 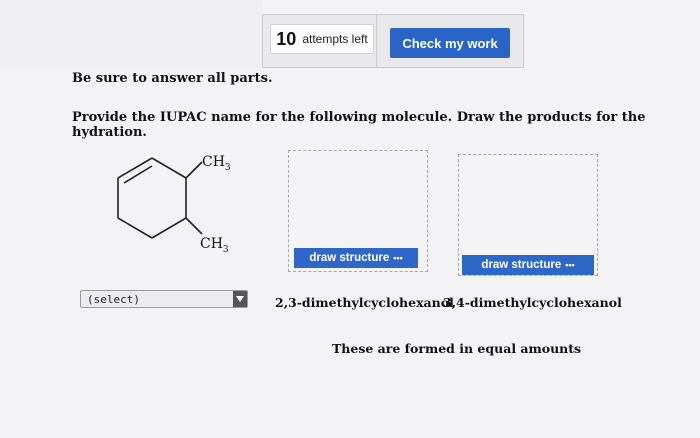 What do you see at coordinates (214, 245) in the screenshot?
I see `methyl-label-bottom: CH3` at bounding box center [214, 245].